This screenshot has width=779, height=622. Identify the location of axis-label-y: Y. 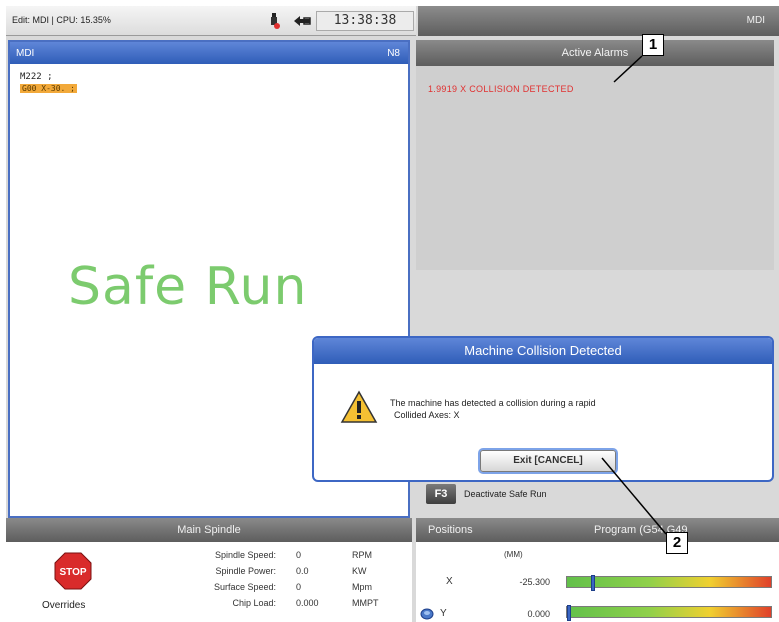
(443, 613).